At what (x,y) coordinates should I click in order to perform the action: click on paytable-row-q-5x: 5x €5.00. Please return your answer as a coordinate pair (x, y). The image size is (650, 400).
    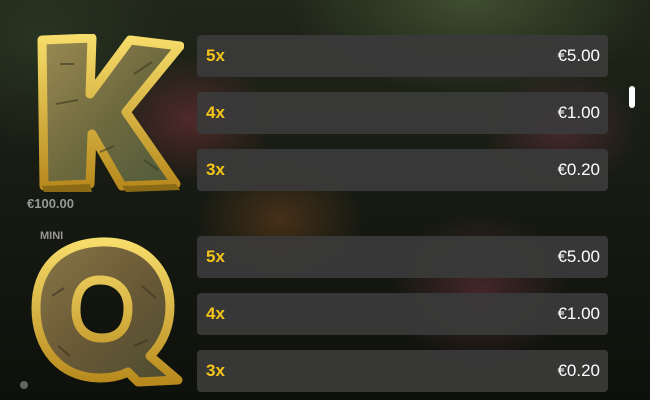
    Looking at the image, I should click on (402, 257).